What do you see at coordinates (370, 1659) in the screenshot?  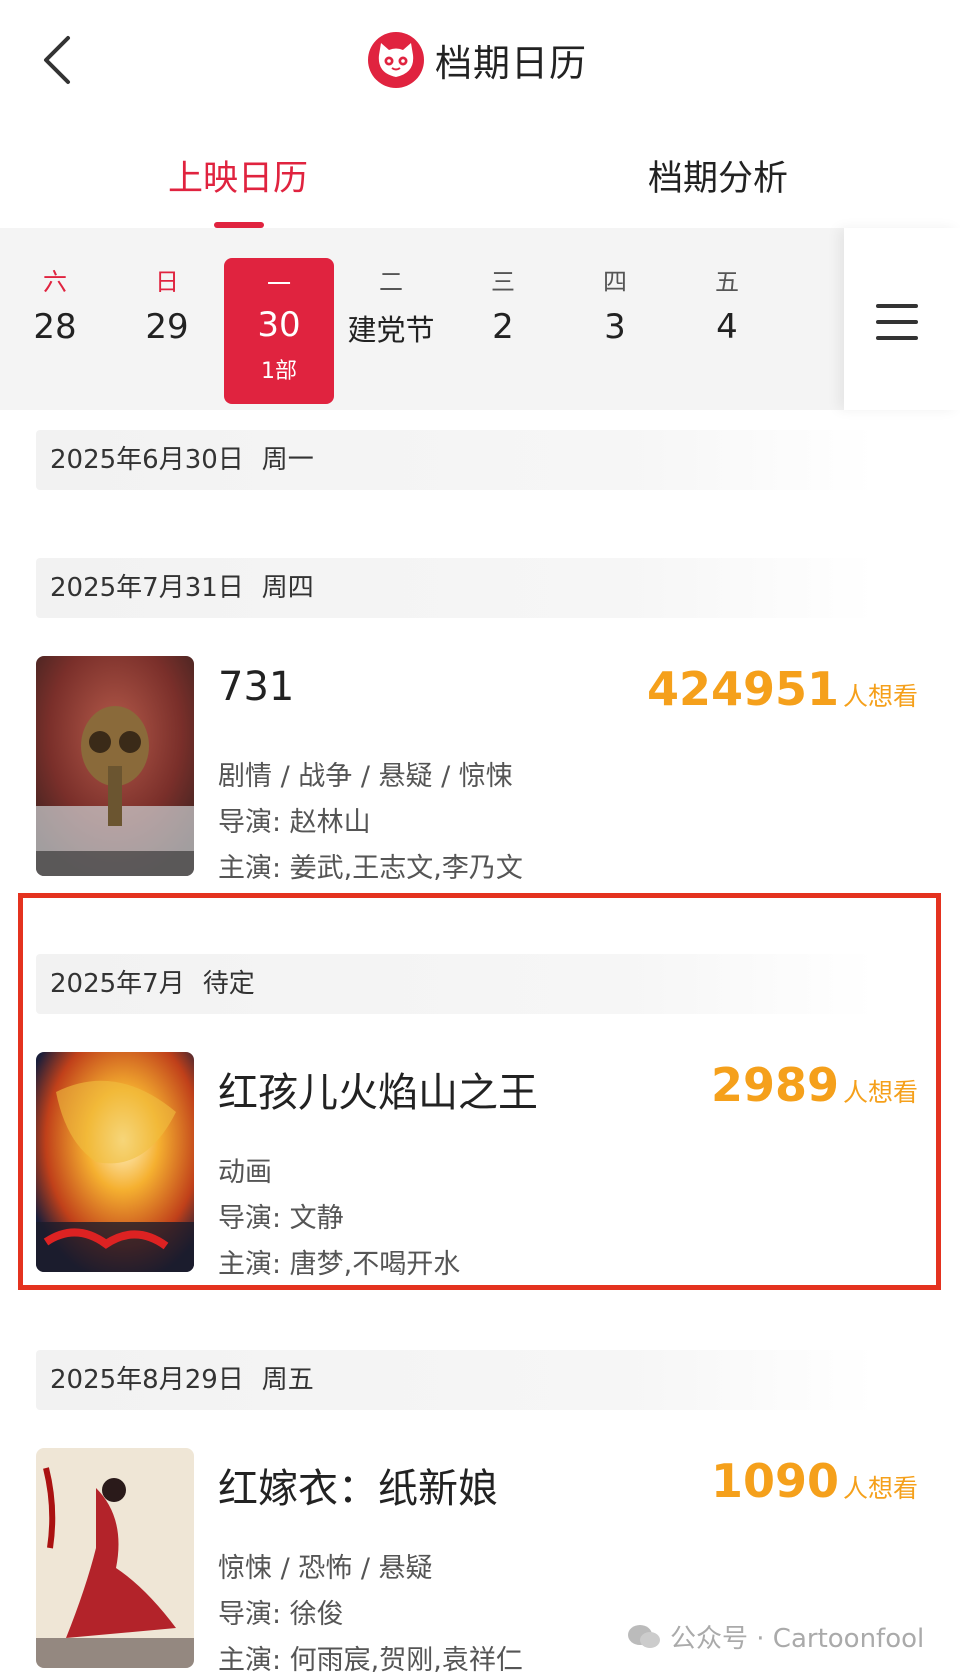 I see `movie-cast: 主演: 何雨宸,贺刚,袁祥仁` at bounding box center [370, 1659].